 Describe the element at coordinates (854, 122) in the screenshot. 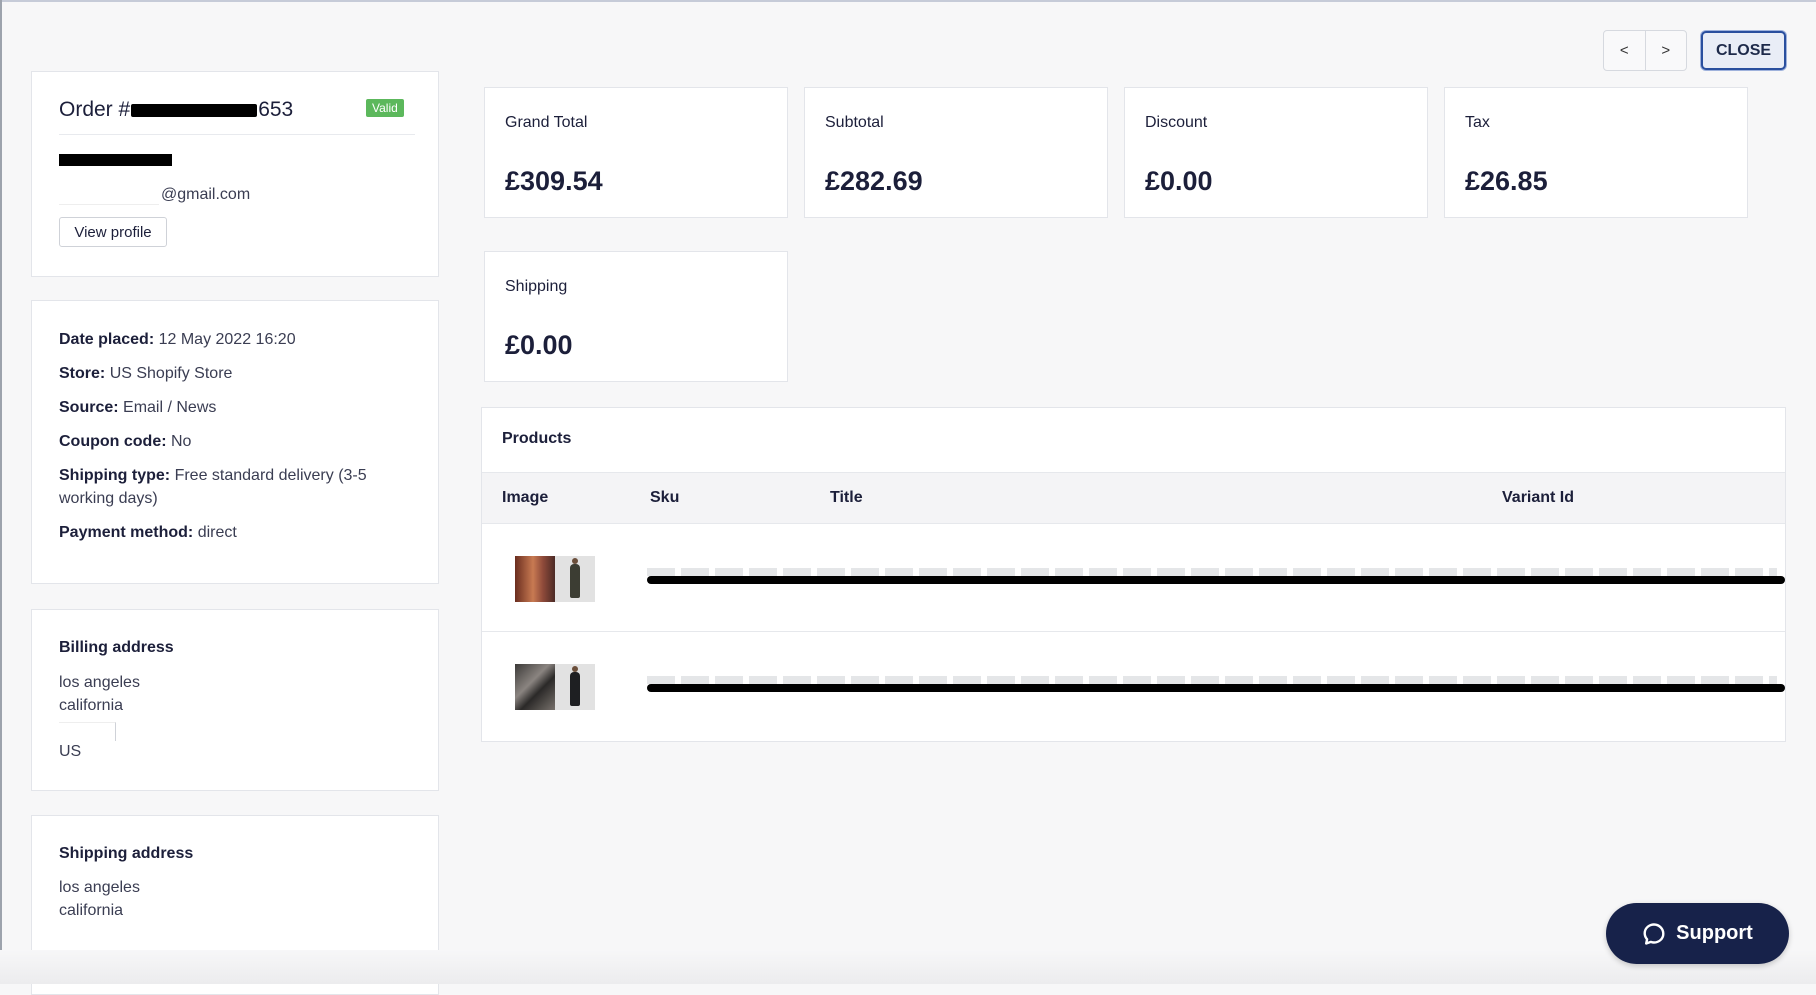

I see `stat-label: Subtotal` at that location.